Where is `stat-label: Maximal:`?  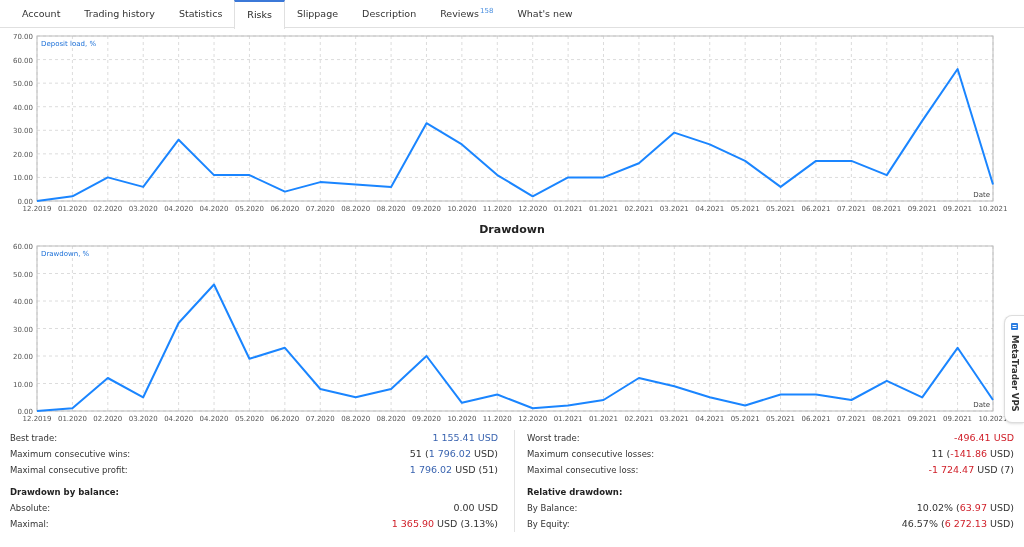
stat-label: Maximal: is located at coordinates (29, 524).